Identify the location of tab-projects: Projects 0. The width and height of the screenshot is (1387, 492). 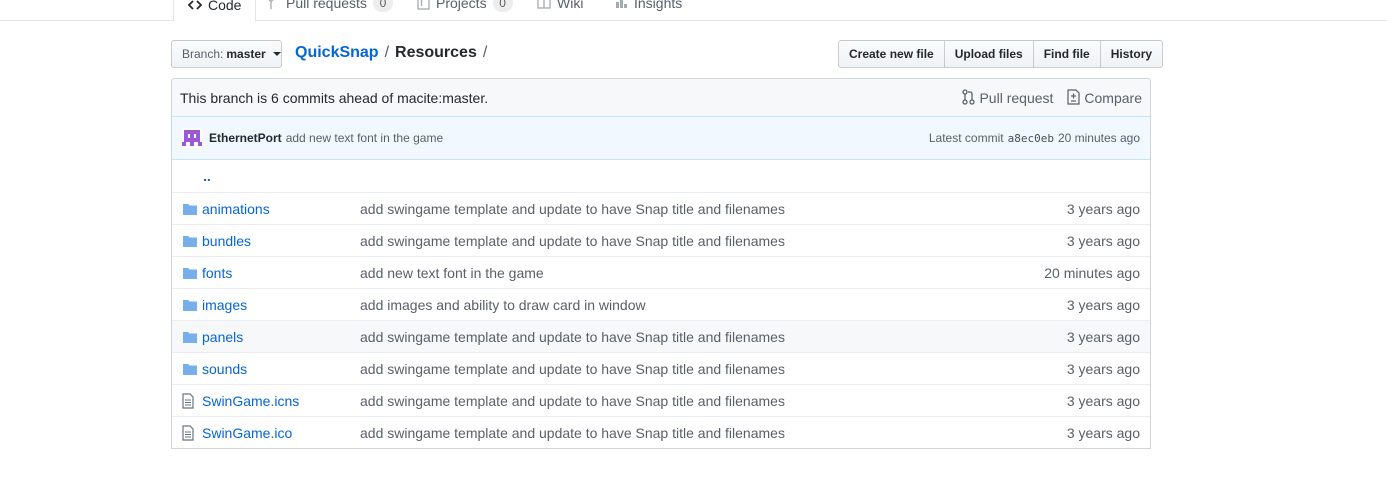
(465, 10).